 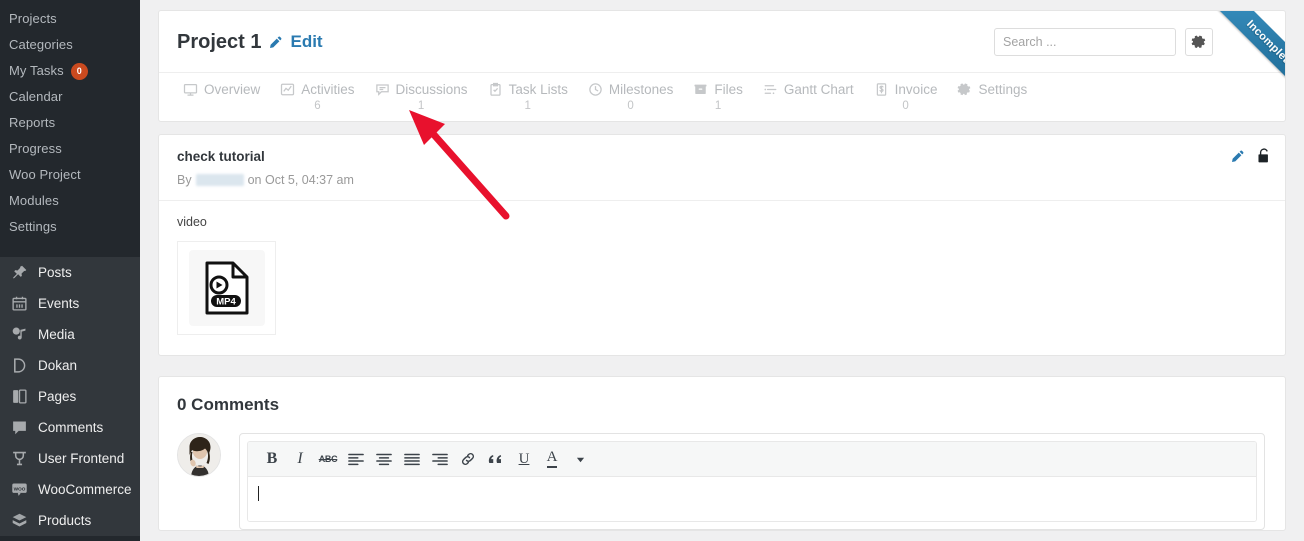 I want to click on text-color-dropdown, so click(x=580, y=459).